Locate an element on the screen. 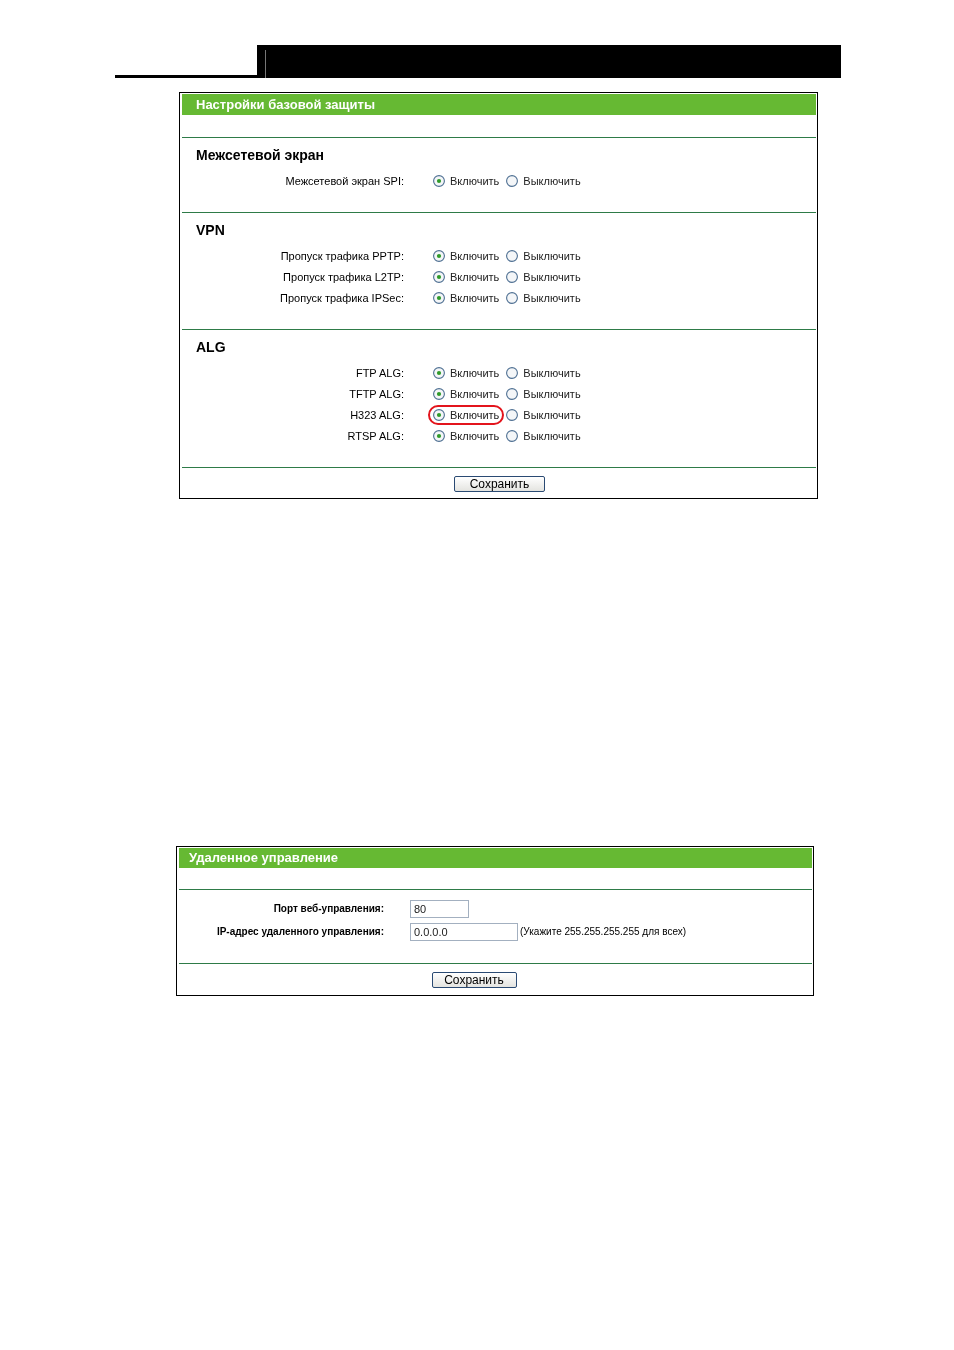 The height and width of the screenshot is (1350, 954). field-label: Порт веб-управления: is located at coordinates (328, 908).